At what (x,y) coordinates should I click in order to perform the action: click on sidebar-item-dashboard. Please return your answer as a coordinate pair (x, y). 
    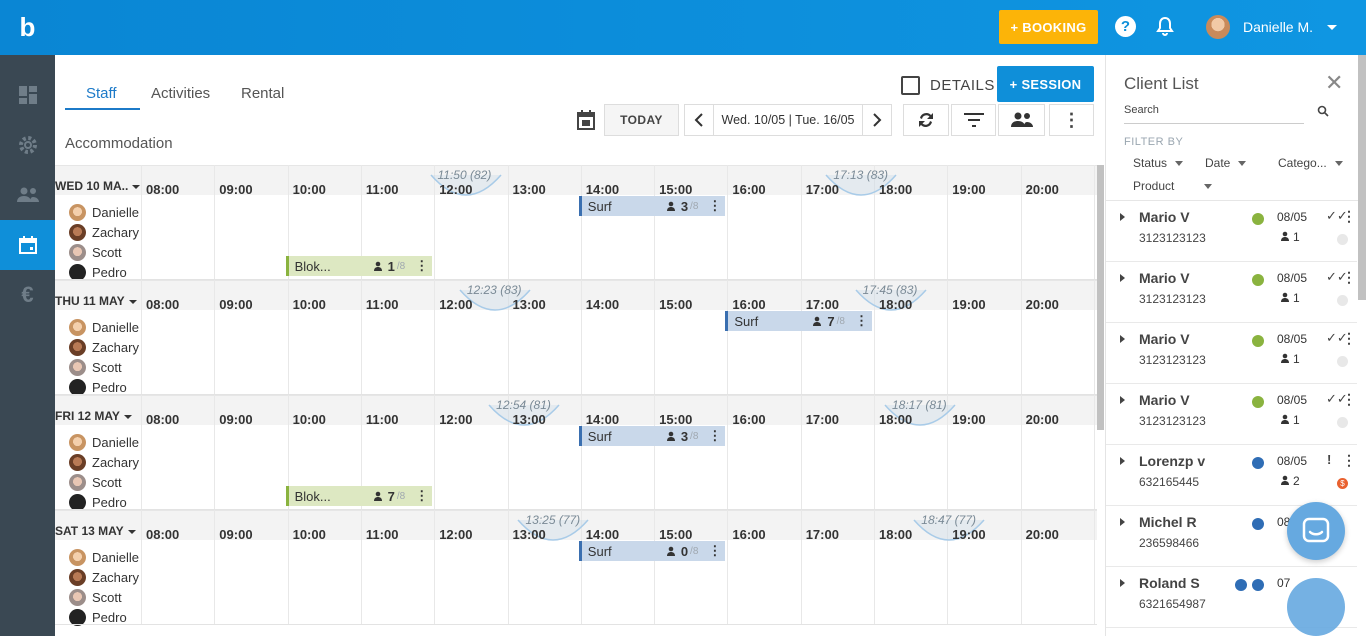
    Looking at the image, I should click on (27, 95).